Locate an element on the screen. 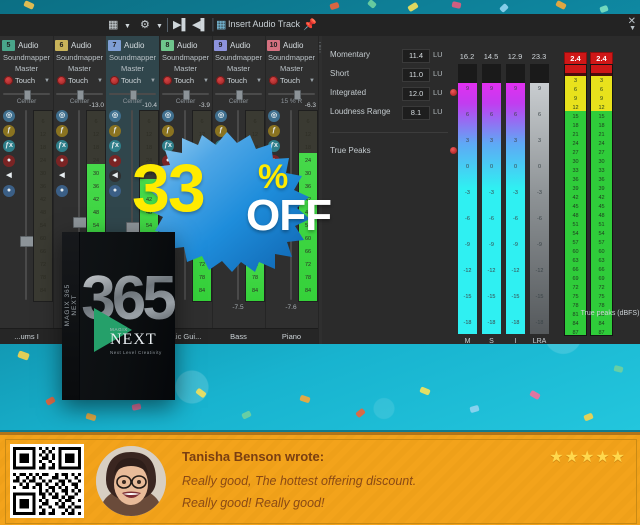  strip-header: 8 Audio is located at coordinates (185, 45).